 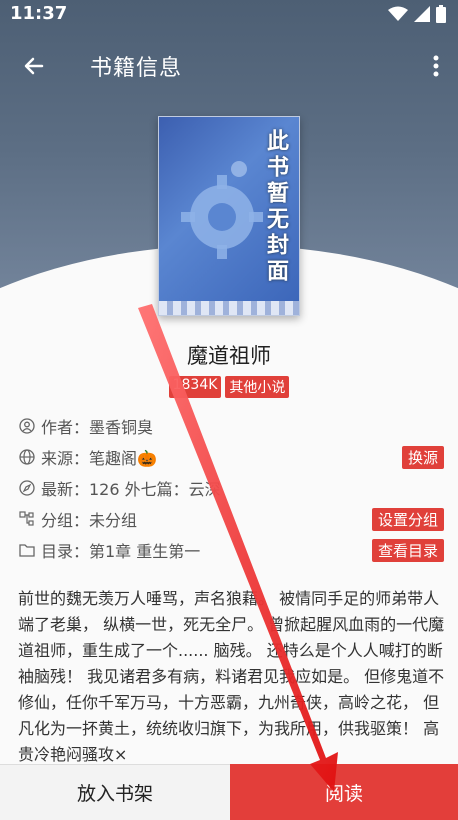 I want to click on author-row: 作者：墨香铜臭, so click(x=231, y=425).